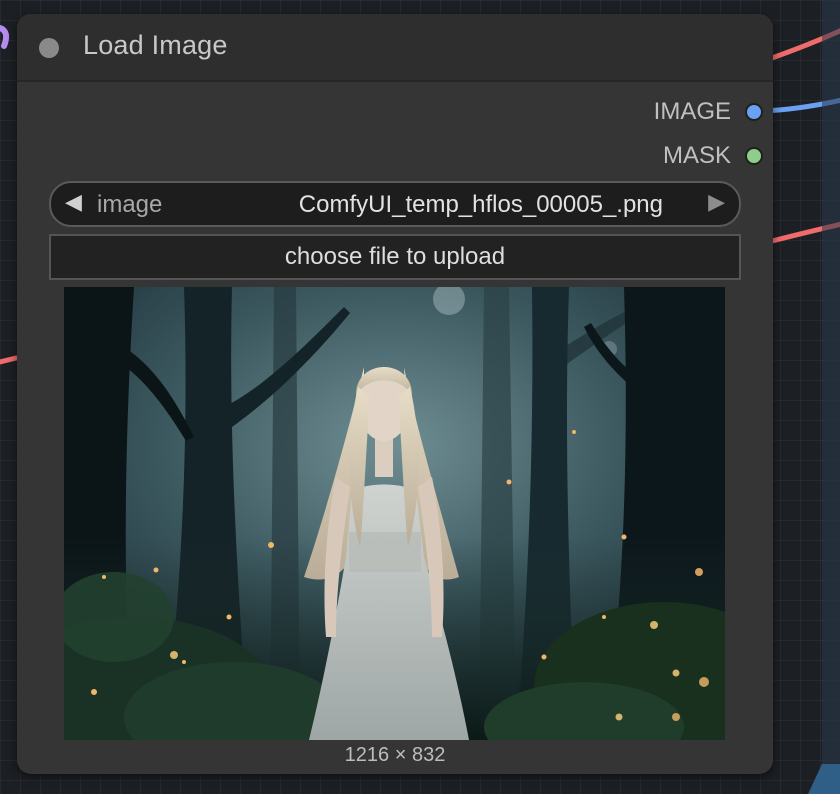 Image resolution: width=840 pixels, height=794 pixels. I want to click on wire-blue-image, so click(799, 105).